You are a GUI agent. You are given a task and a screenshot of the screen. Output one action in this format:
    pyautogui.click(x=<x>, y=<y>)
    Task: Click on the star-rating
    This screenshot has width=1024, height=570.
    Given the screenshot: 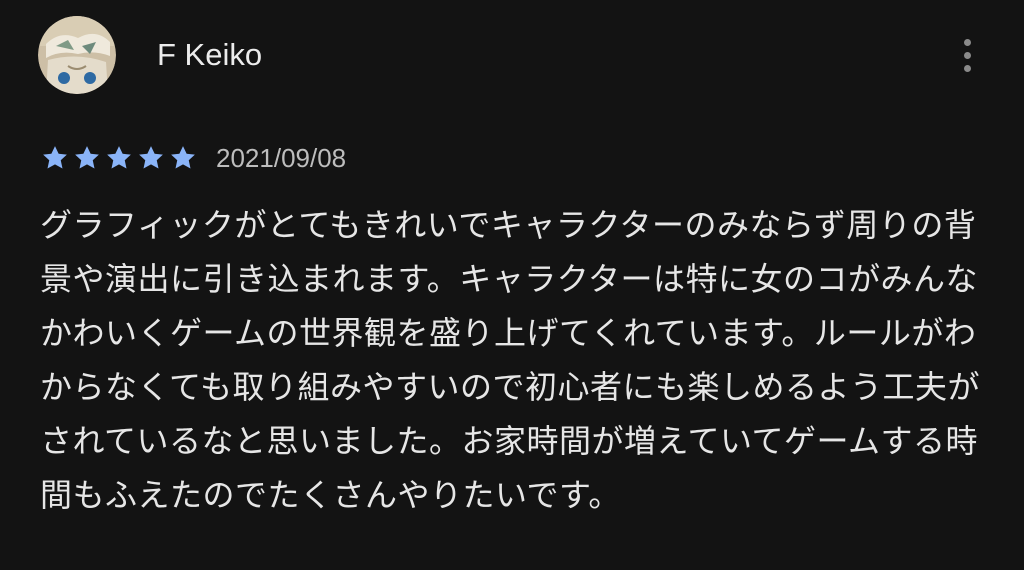 What is the action you would take?
    pyautogui.click(x=119, y=158)
    